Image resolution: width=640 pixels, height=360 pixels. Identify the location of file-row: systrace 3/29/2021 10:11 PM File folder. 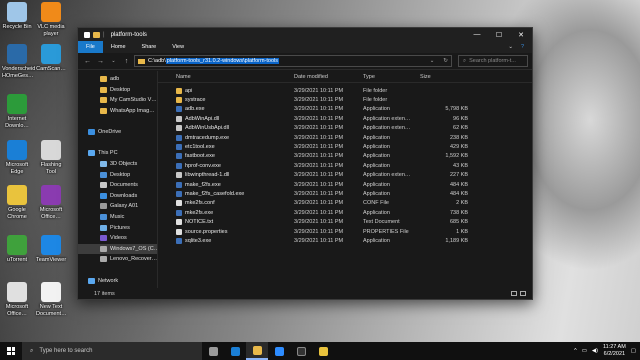
(345, 99).